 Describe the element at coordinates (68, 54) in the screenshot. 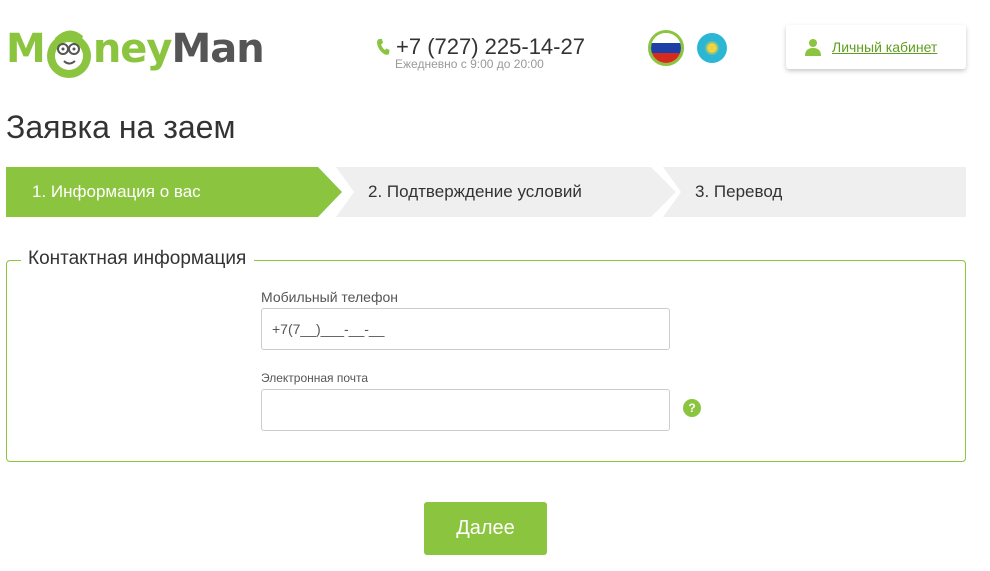

I see `mascot-face-icon` at that location.